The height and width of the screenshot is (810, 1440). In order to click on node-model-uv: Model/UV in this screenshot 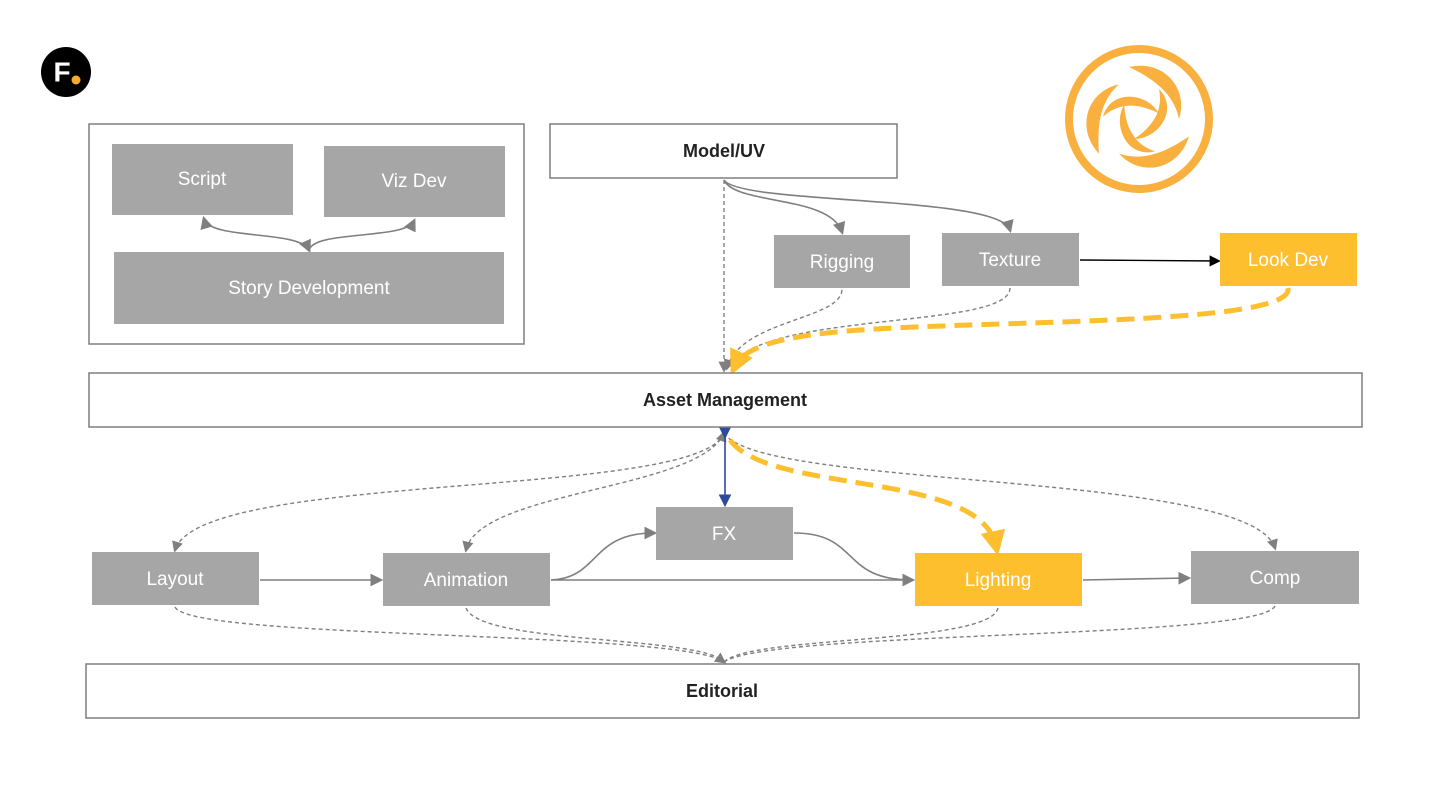, I will do `click(723, 151)`.